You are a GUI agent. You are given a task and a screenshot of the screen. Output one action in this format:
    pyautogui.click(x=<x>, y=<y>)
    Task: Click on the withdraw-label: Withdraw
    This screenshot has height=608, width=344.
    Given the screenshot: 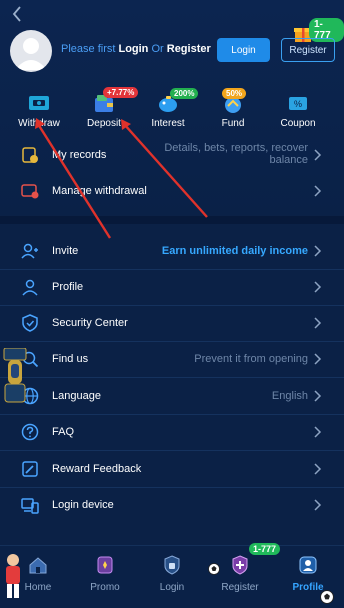 What is the action you would take?
    pyautogui.click(x=39, y=123)
    